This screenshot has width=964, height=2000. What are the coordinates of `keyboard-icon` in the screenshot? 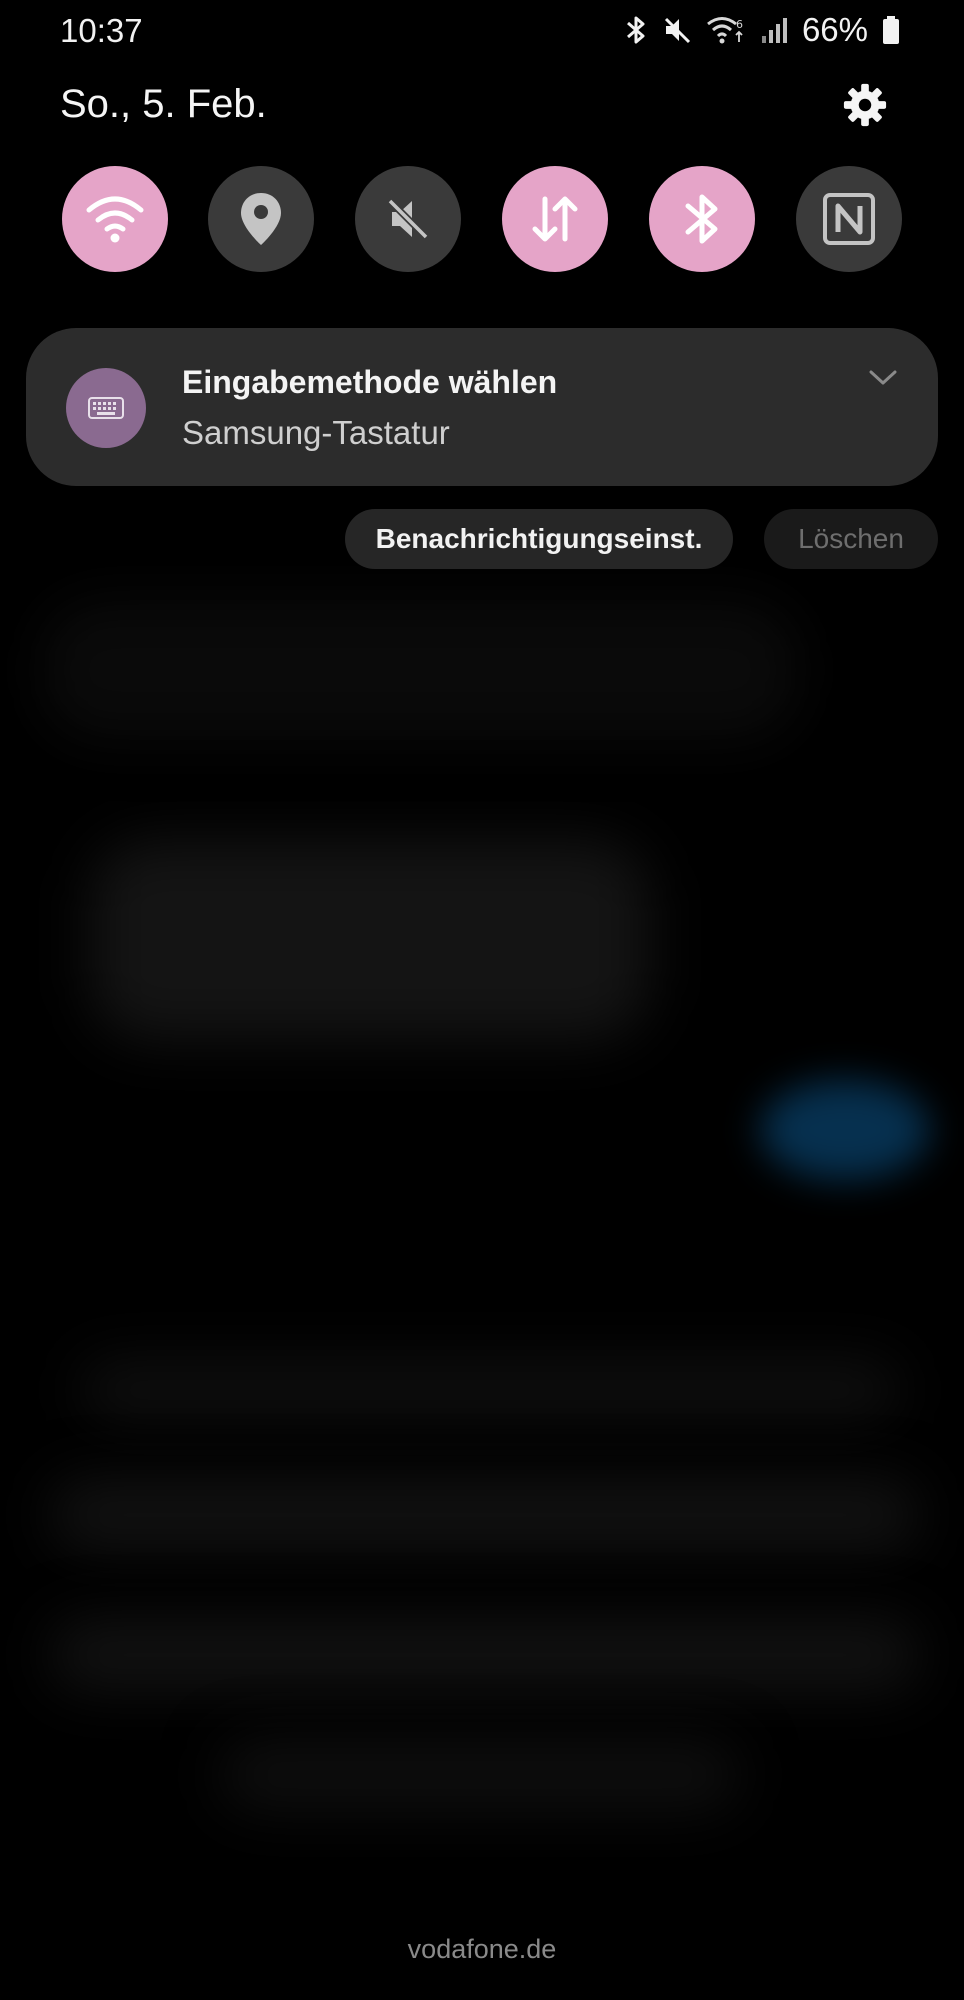 It's located at (106, 408).